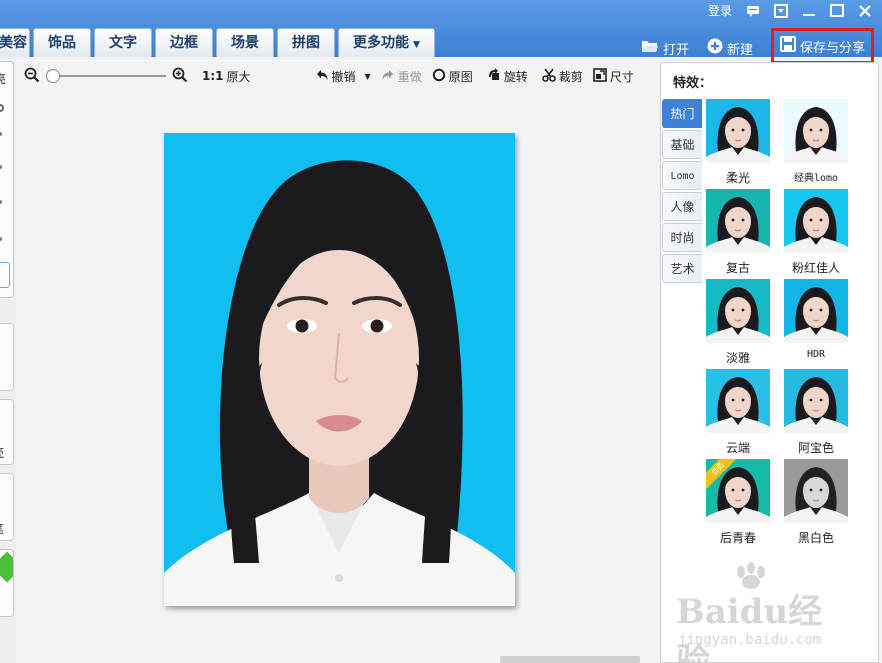 The image size is (882, 663). What do you see at coordinates (401, 76) in the screenshot?
I see `redo-button: 重做` at bounding box center [401, 76].